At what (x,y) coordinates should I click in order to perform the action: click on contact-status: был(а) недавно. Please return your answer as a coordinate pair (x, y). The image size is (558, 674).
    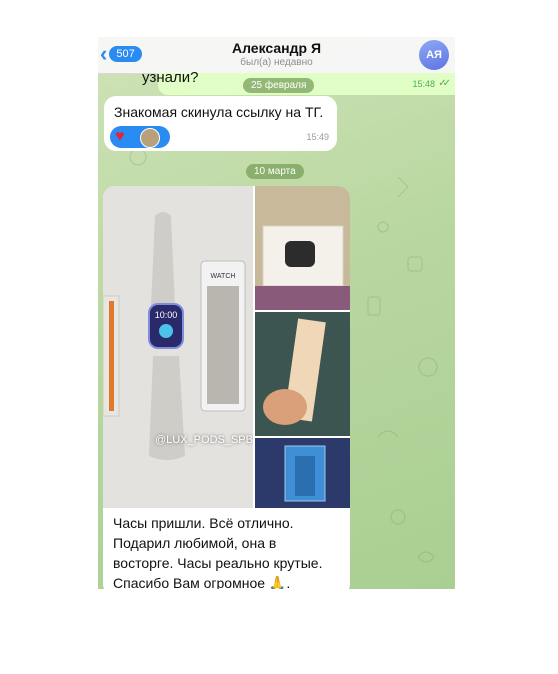
    Looking at the image, I should click on (276, 62).